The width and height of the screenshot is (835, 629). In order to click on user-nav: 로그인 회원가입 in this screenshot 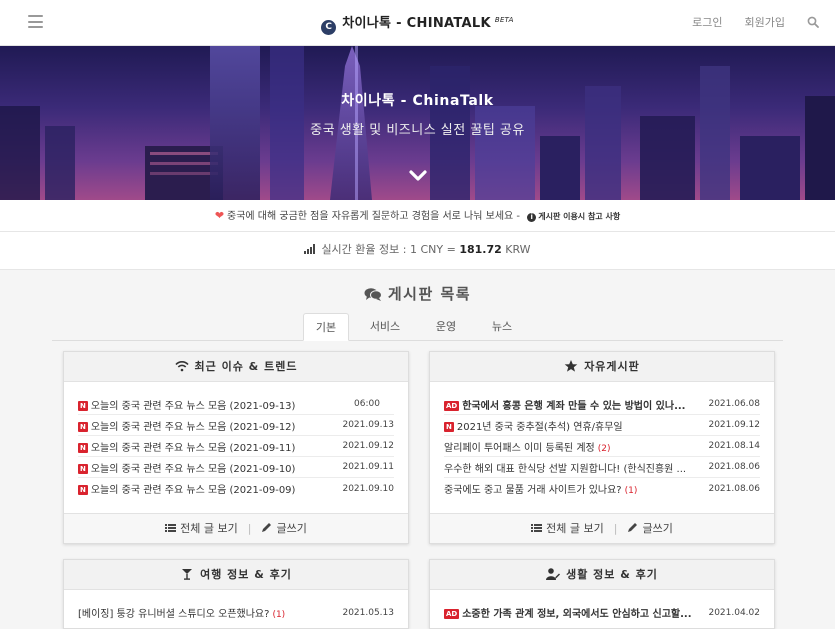, I will do `click(744, 22)`.